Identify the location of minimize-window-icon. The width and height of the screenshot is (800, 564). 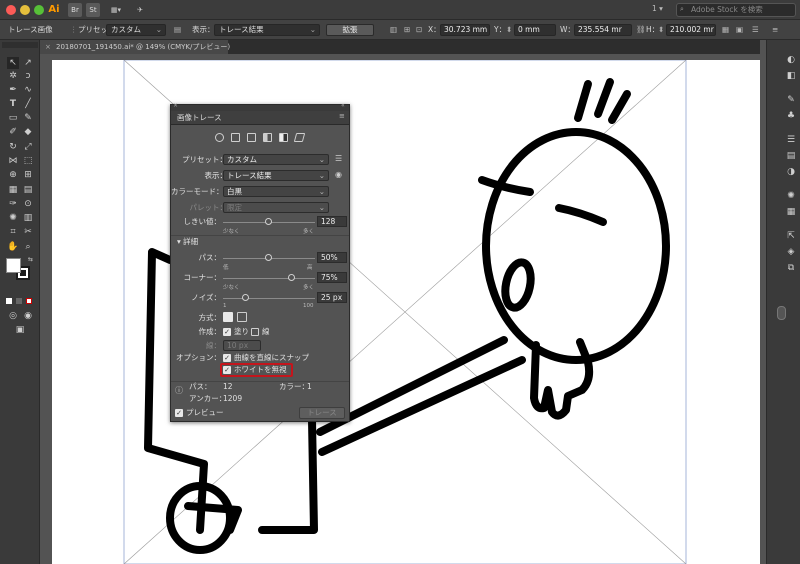
(25, 10).